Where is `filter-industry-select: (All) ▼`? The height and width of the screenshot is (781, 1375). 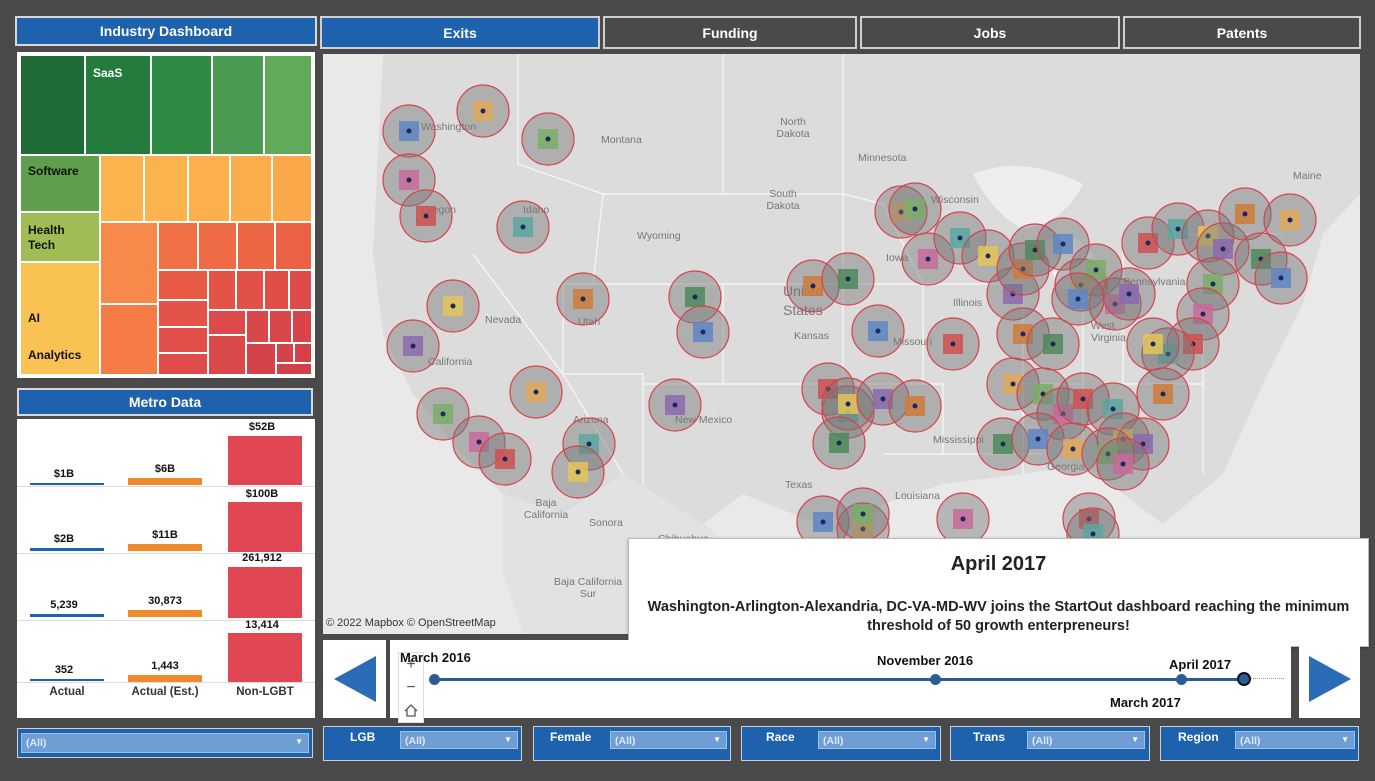
filter-industry-select: (All) ▼ is located at coordinates (165, 743).